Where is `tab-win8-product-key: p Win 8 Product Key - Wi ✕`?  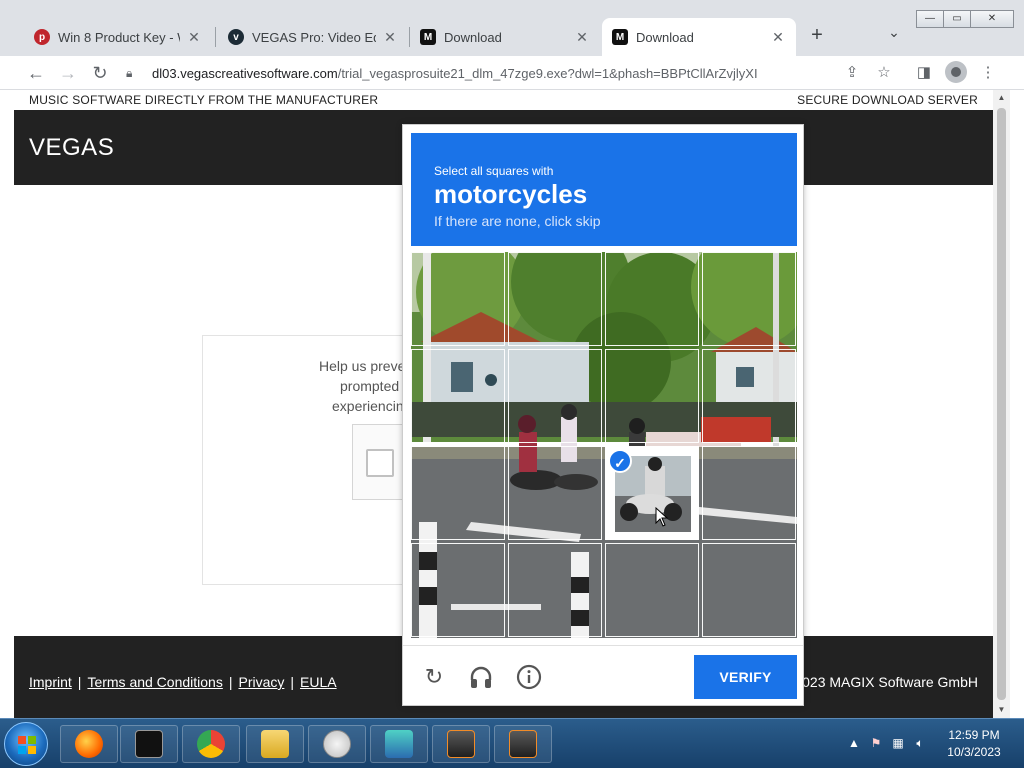 tab-win8-product-key: p Win 8 Product Key - Wi ✕ is located at coordinates (118, 37).